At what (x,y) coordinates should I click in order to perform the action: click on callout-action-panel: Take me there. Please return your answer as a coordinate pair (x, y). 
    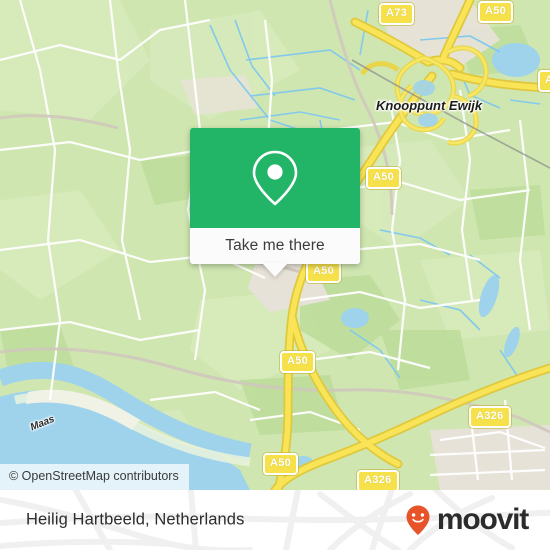
    Looking at the image, I should click on (275, 252).